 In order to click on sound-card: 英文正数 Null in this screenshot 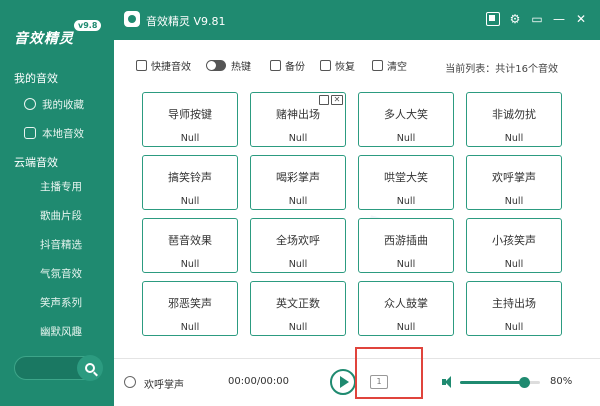, I will do `click(298, 308)`.